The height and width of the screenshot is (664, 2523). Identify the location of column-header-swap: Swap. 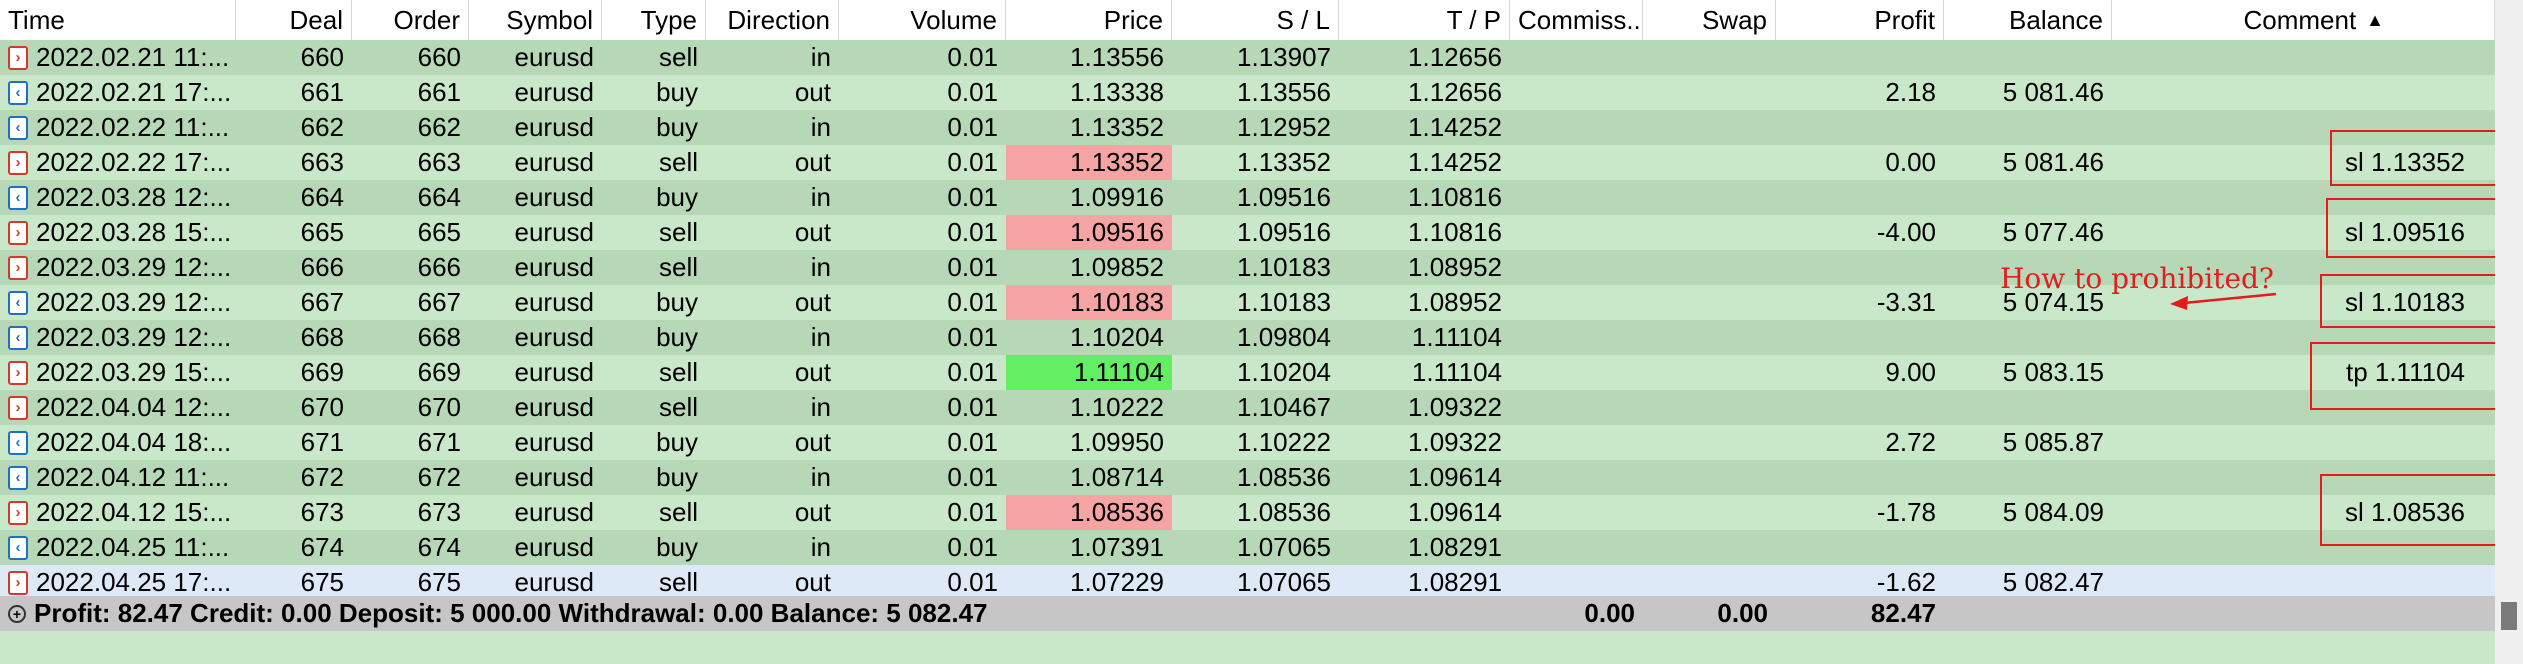
(1709, 20).